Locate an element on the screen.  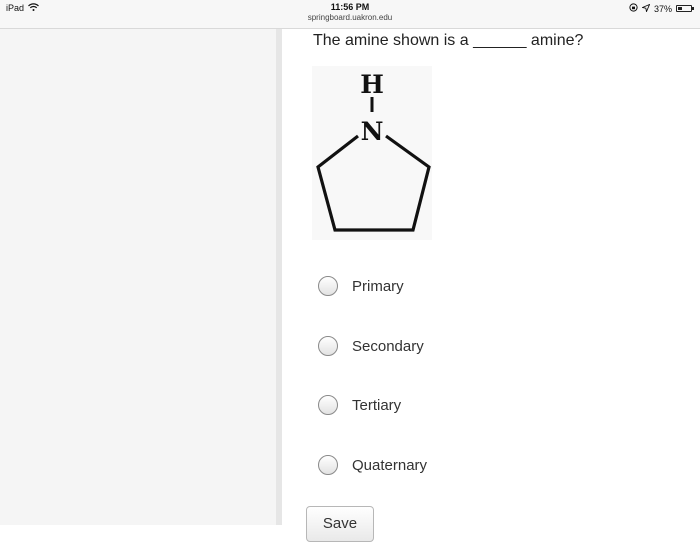
status-center: 11:56 PM springboard.uakron.edu is located at coordinates (350, 12).